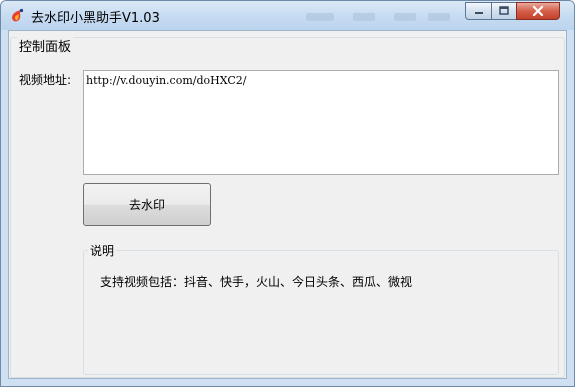 Image resolution: width=575 pixels, height=387 pixels. Describe the element at coordinates (95, 18) in the screenshot. I see `window-title: 去水印小黑助手V1.03` at that location.